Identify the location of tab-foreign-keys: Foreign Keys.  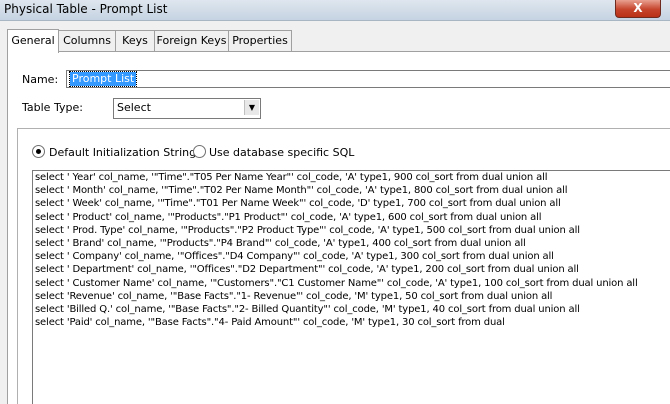
(191, 40).